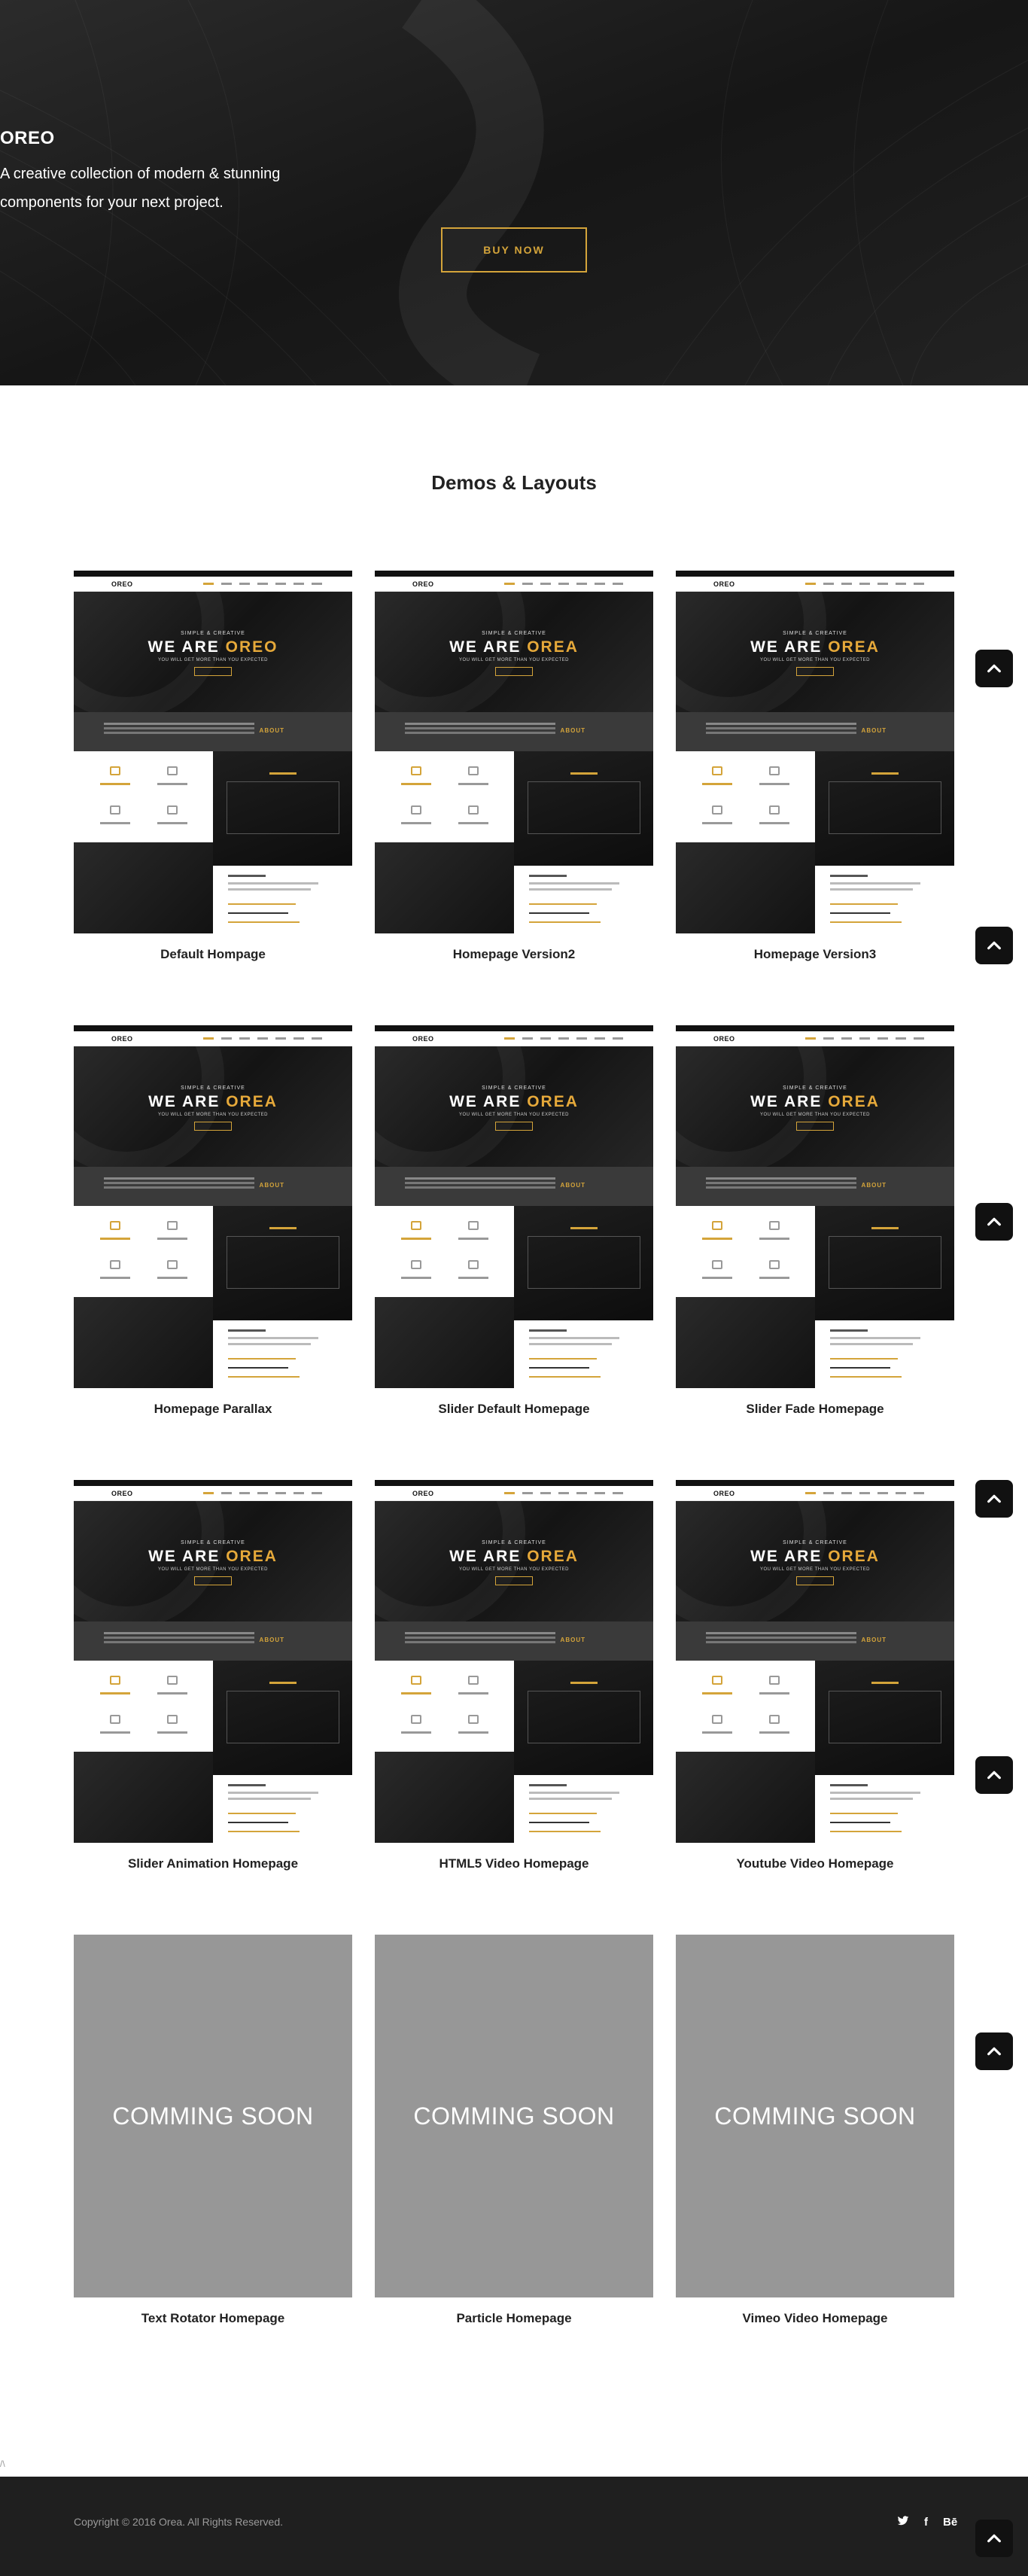 The height and width of the screenshot is (2576, 1028). Describe the element at coordinates (514, 1410) in the screenshot. I see `demo-label: Slider Default Homepage` at that location.